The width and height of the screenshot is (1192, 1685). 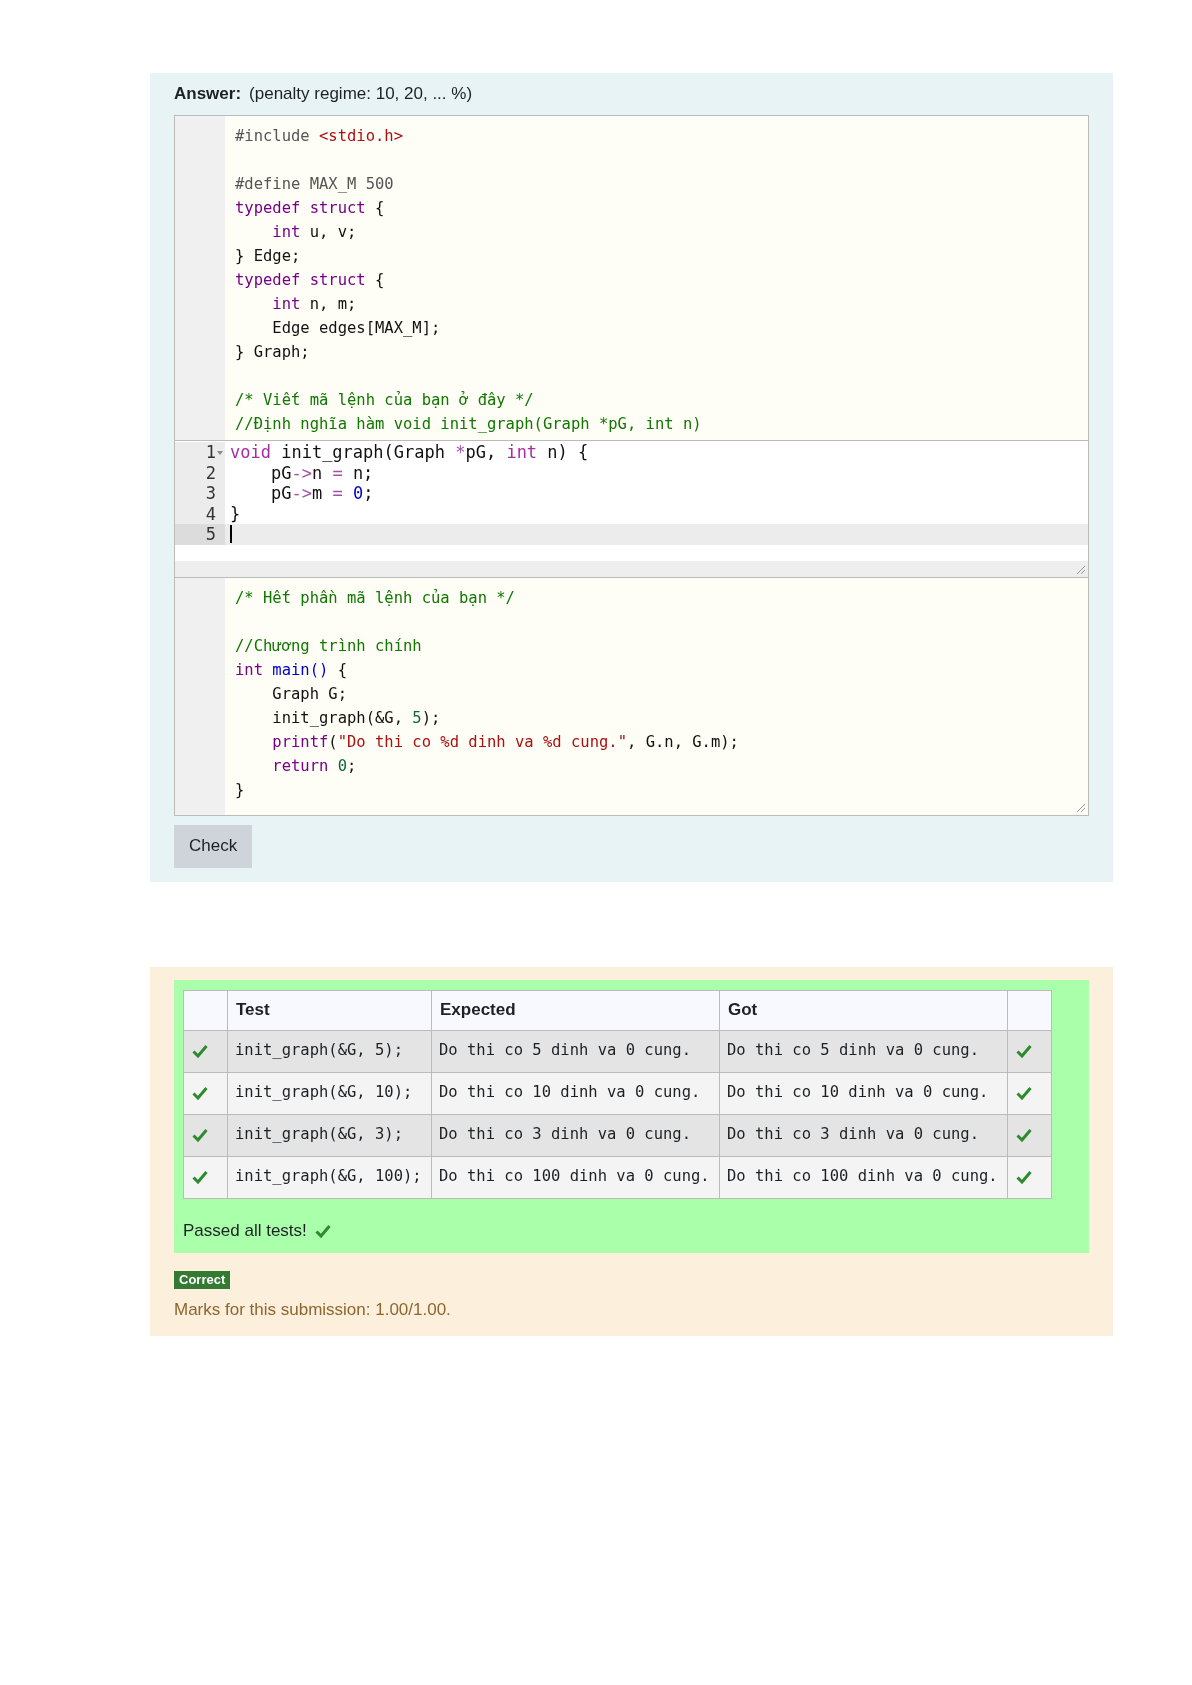 I want to click on code-line: /* Viết mã lệnh của bạn ở đây */, so click(x=384, y=400).